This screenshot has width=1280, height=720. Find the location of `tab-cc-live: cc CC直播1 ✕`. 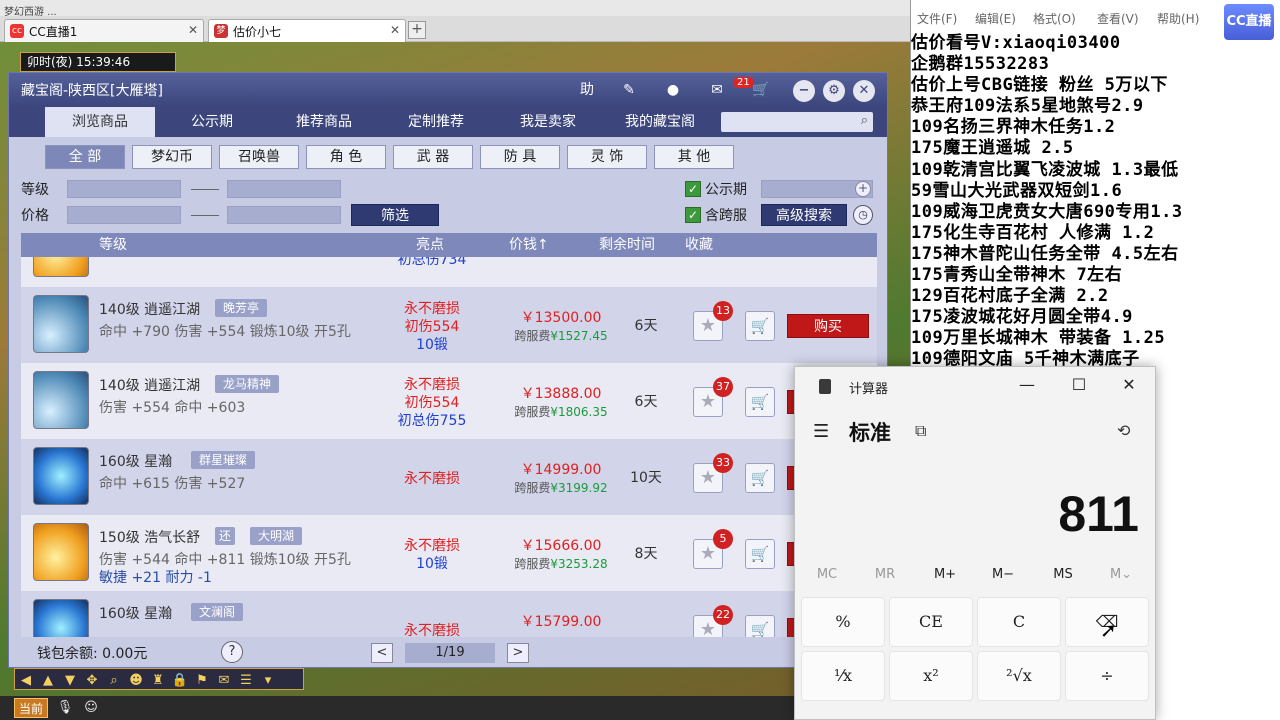

tab-cc-live: cc CC直播1 ✕ is located at coordinates (104, 30).